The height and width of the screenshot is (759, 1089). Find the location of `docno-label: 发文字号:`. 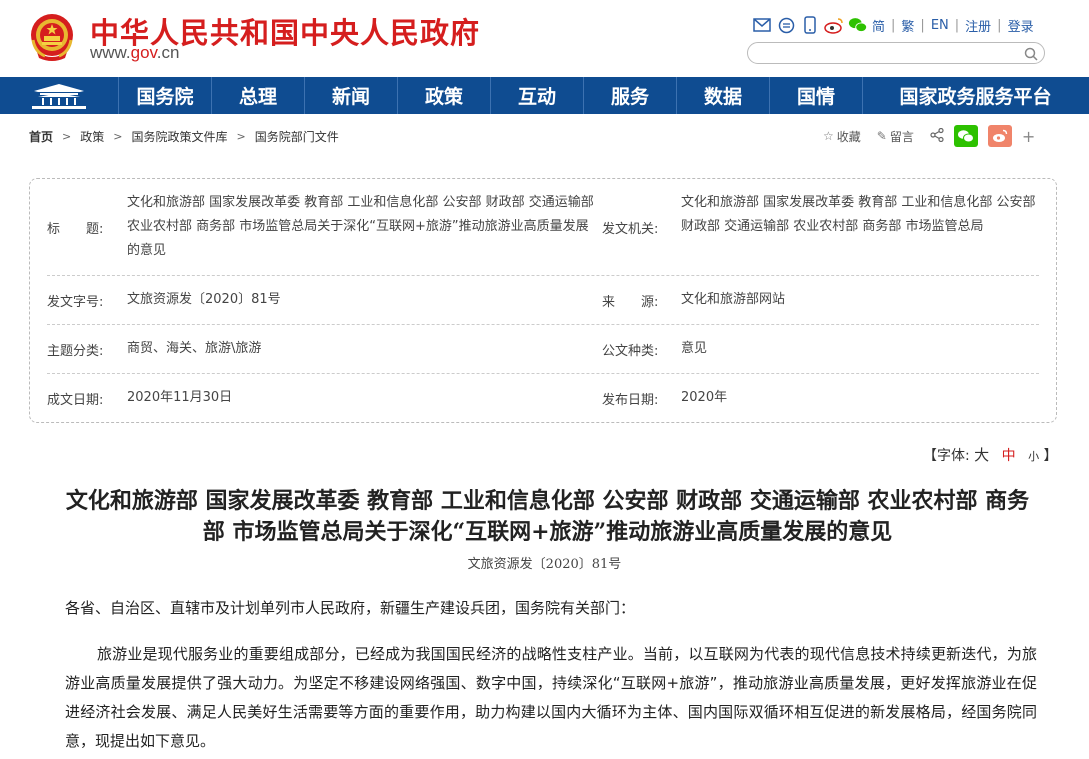

docno-label: 发文字号: is located at coordinates (75, 302).